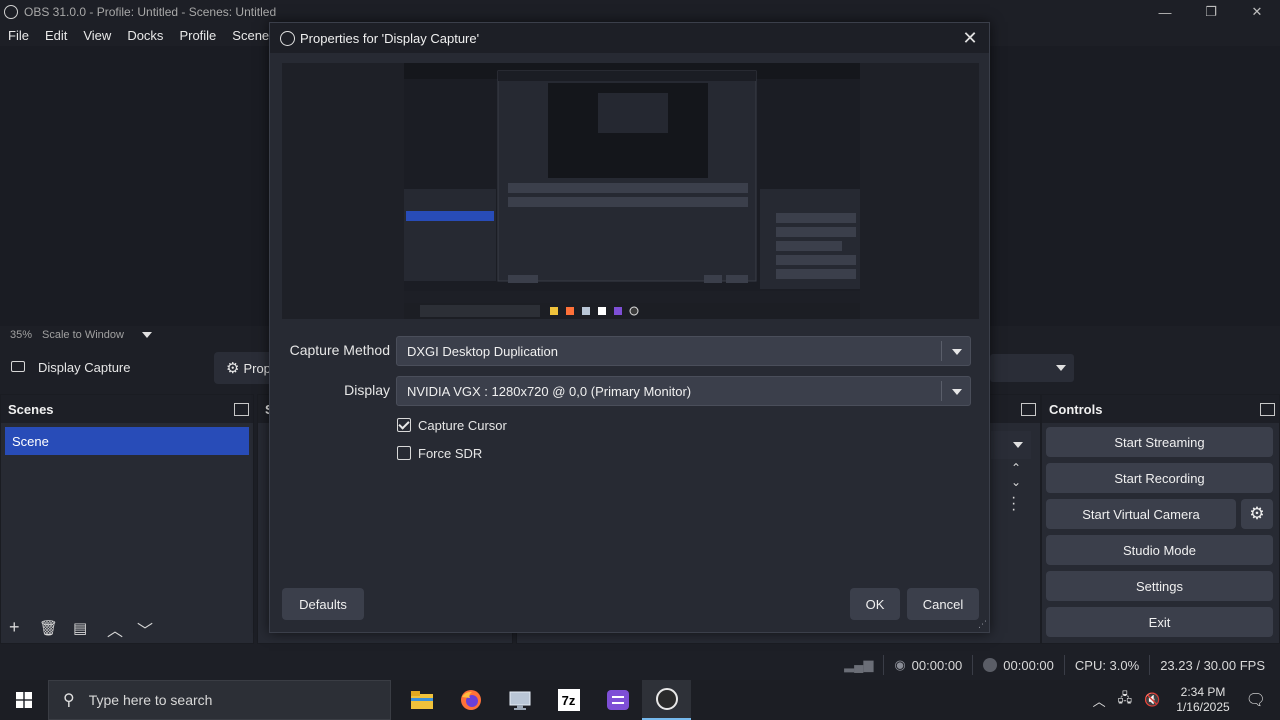  Describe the element at coordinates (1203, 707) in the screenshot. I see `clock-date: 1/16/2025` at that location.